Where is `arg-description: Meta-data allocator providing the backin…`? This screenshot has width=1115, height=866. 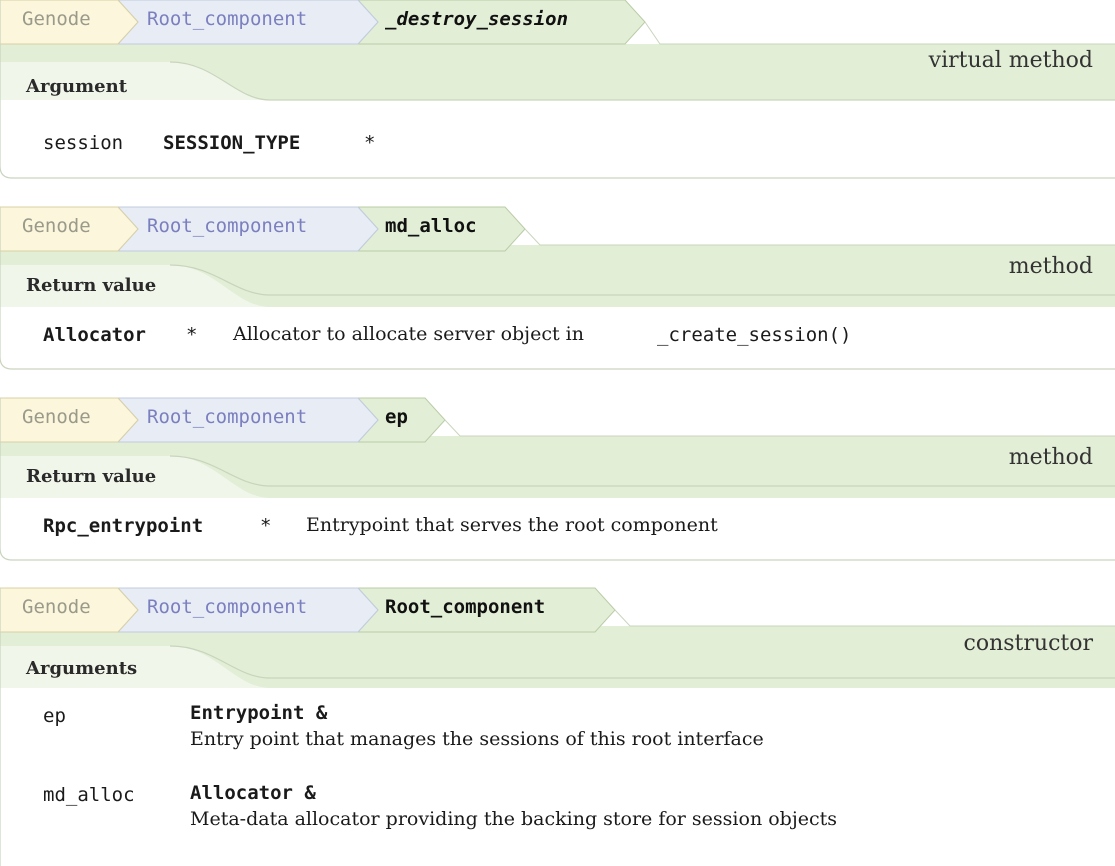 arg-description: Meta-data allocator providing the backin… is located at coordinates (513, 819).